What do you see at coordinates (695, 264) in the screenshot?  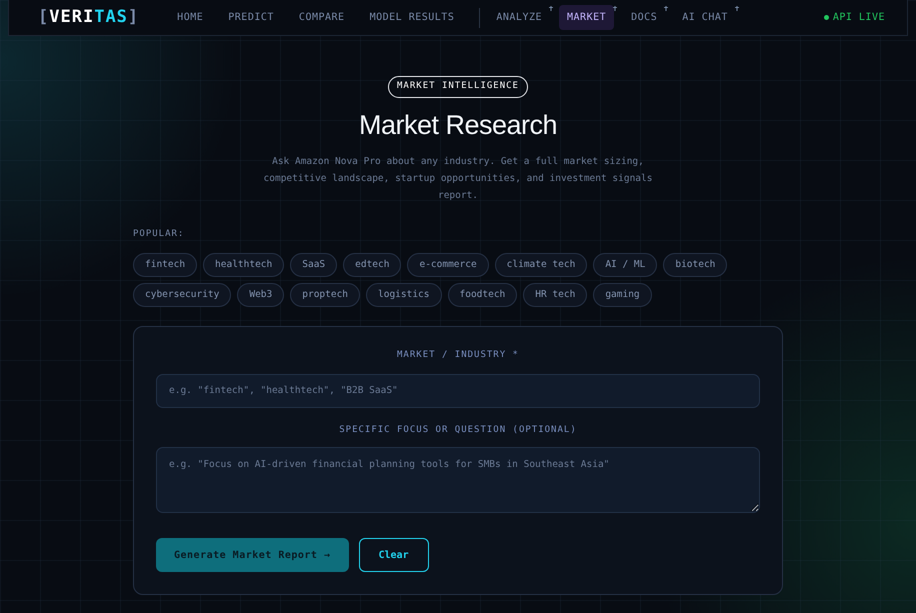 I see `topic-chip: biotech` at bounding box center [695, 264].